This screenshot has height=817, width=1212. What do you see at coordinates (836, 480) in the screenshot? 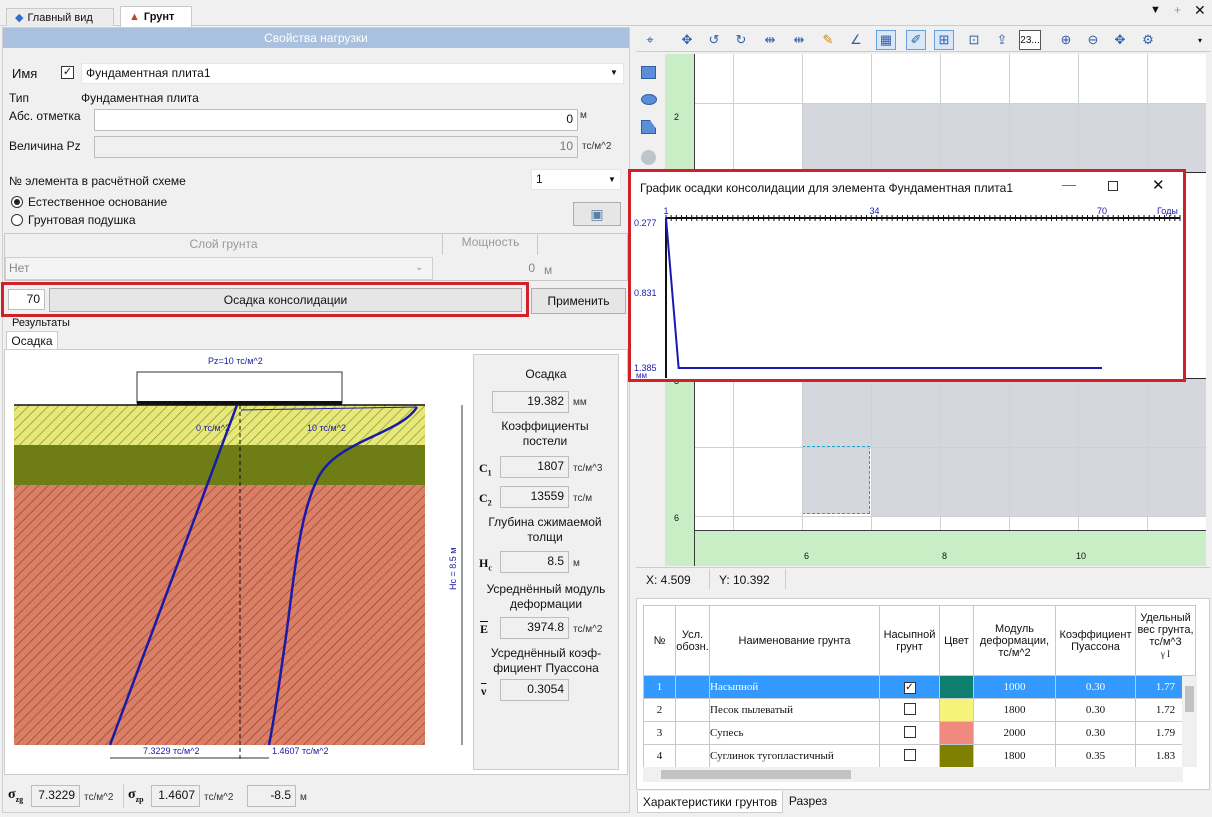
I see `selected-cell` at bounding box center [836, 480].